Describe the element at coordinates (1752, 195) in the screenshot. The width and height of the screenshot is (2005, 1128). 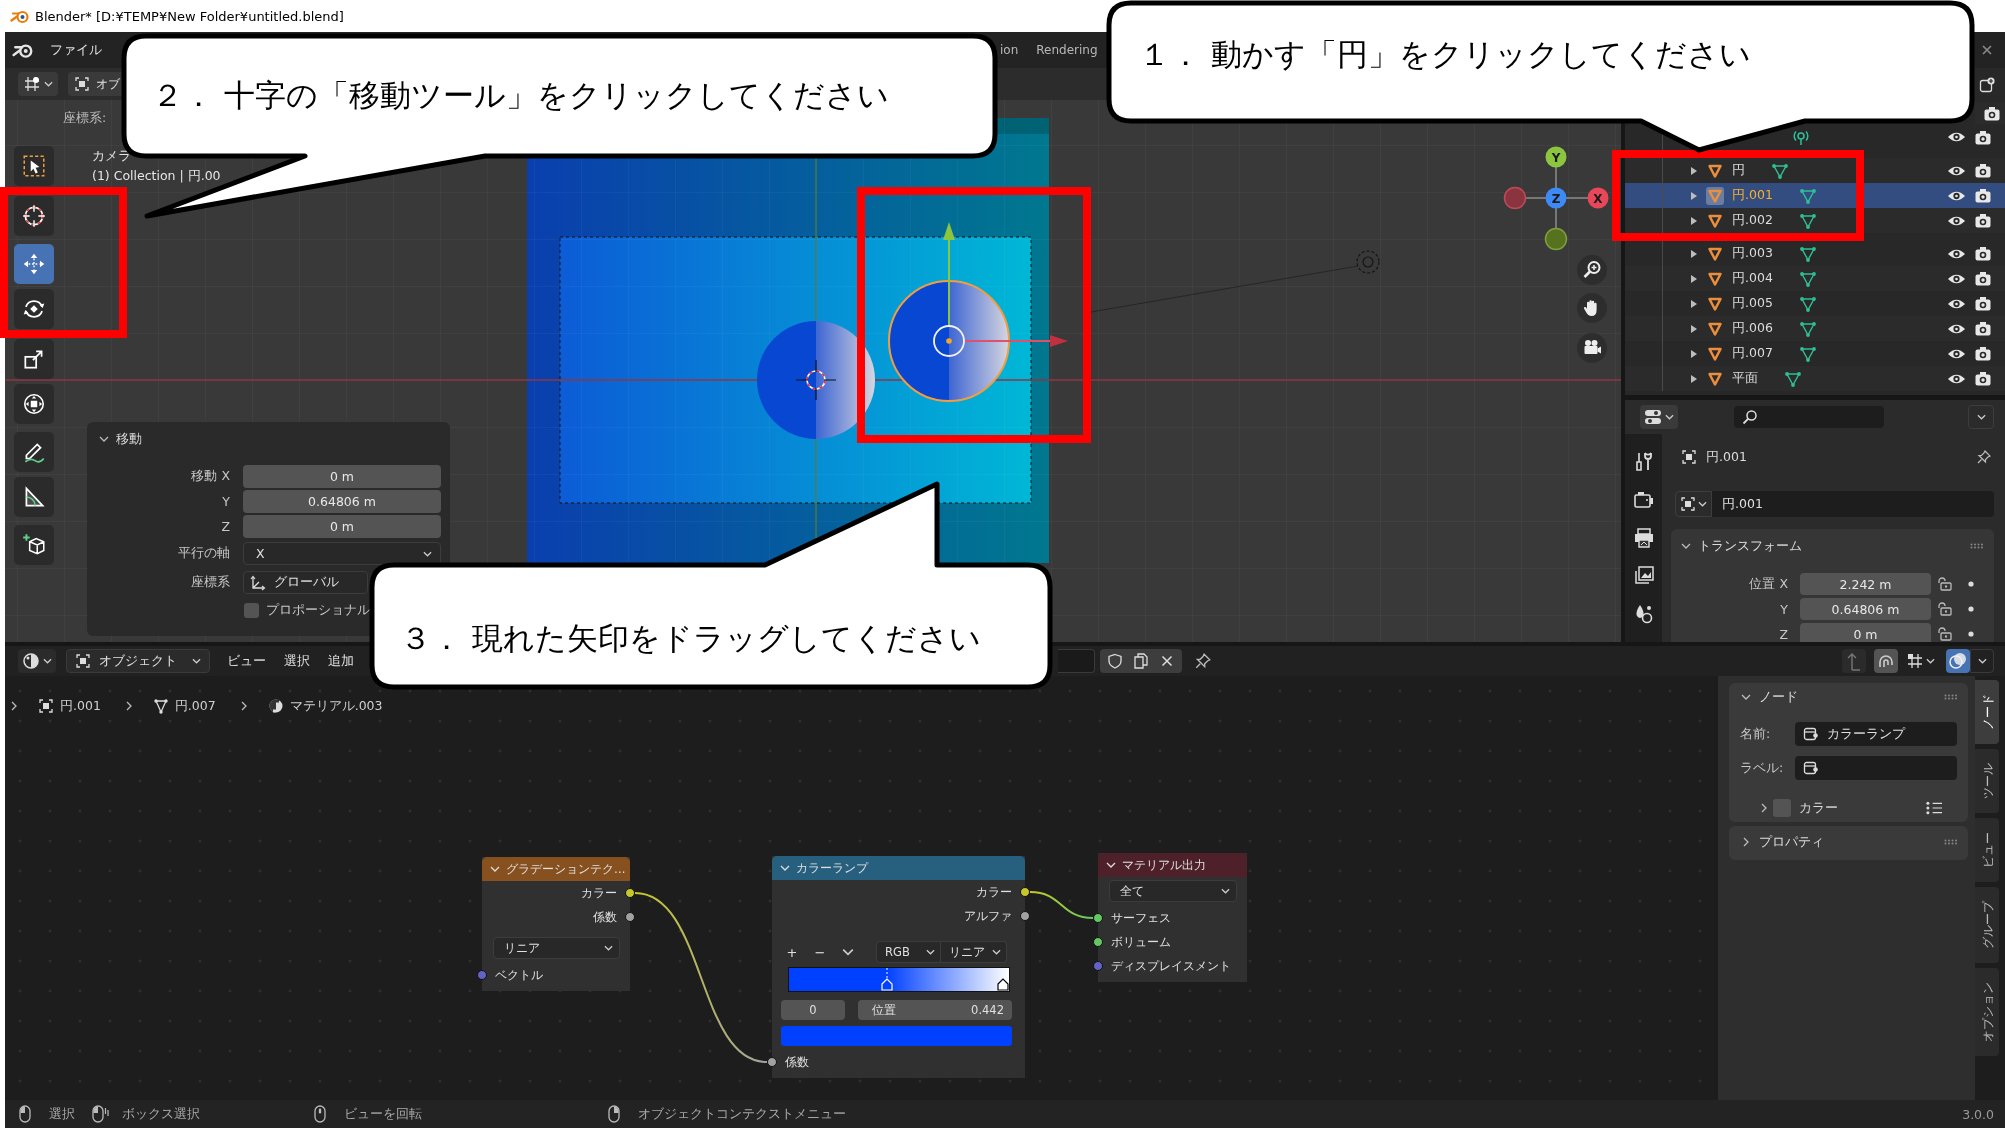
I see `object-name: 円.001` at that location.